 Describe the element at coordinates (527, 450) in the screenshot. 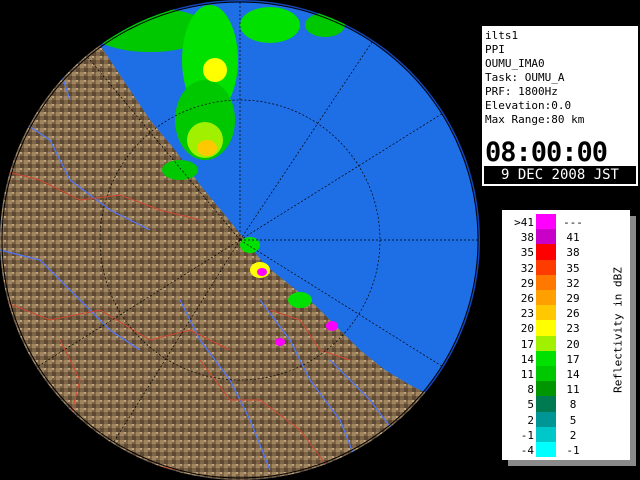

I see `legend-lower-bound: -4` at that location.